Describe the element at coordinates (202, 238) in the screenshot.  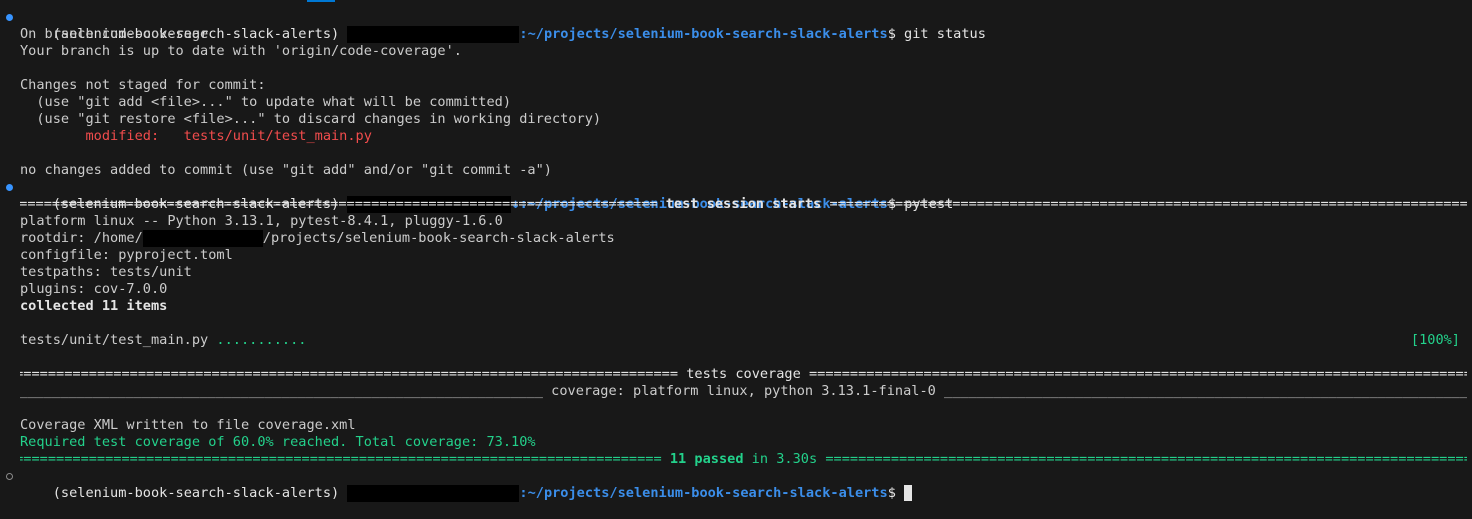
I see `redacted-username` at that location.